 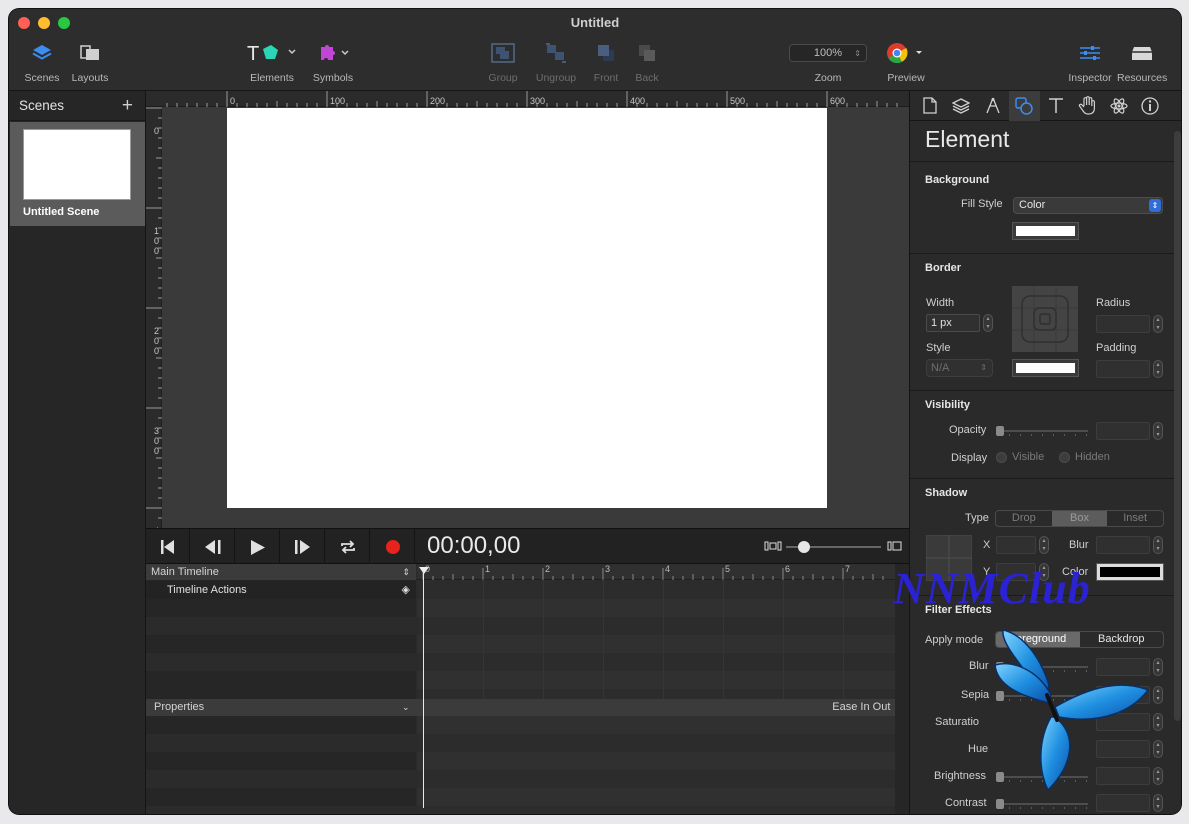 What do you see at coordinates (1158, 667) in the screenshot?
I see `filter-blur-stepper: ▴ ▾` at bounding box center [1158, 667].